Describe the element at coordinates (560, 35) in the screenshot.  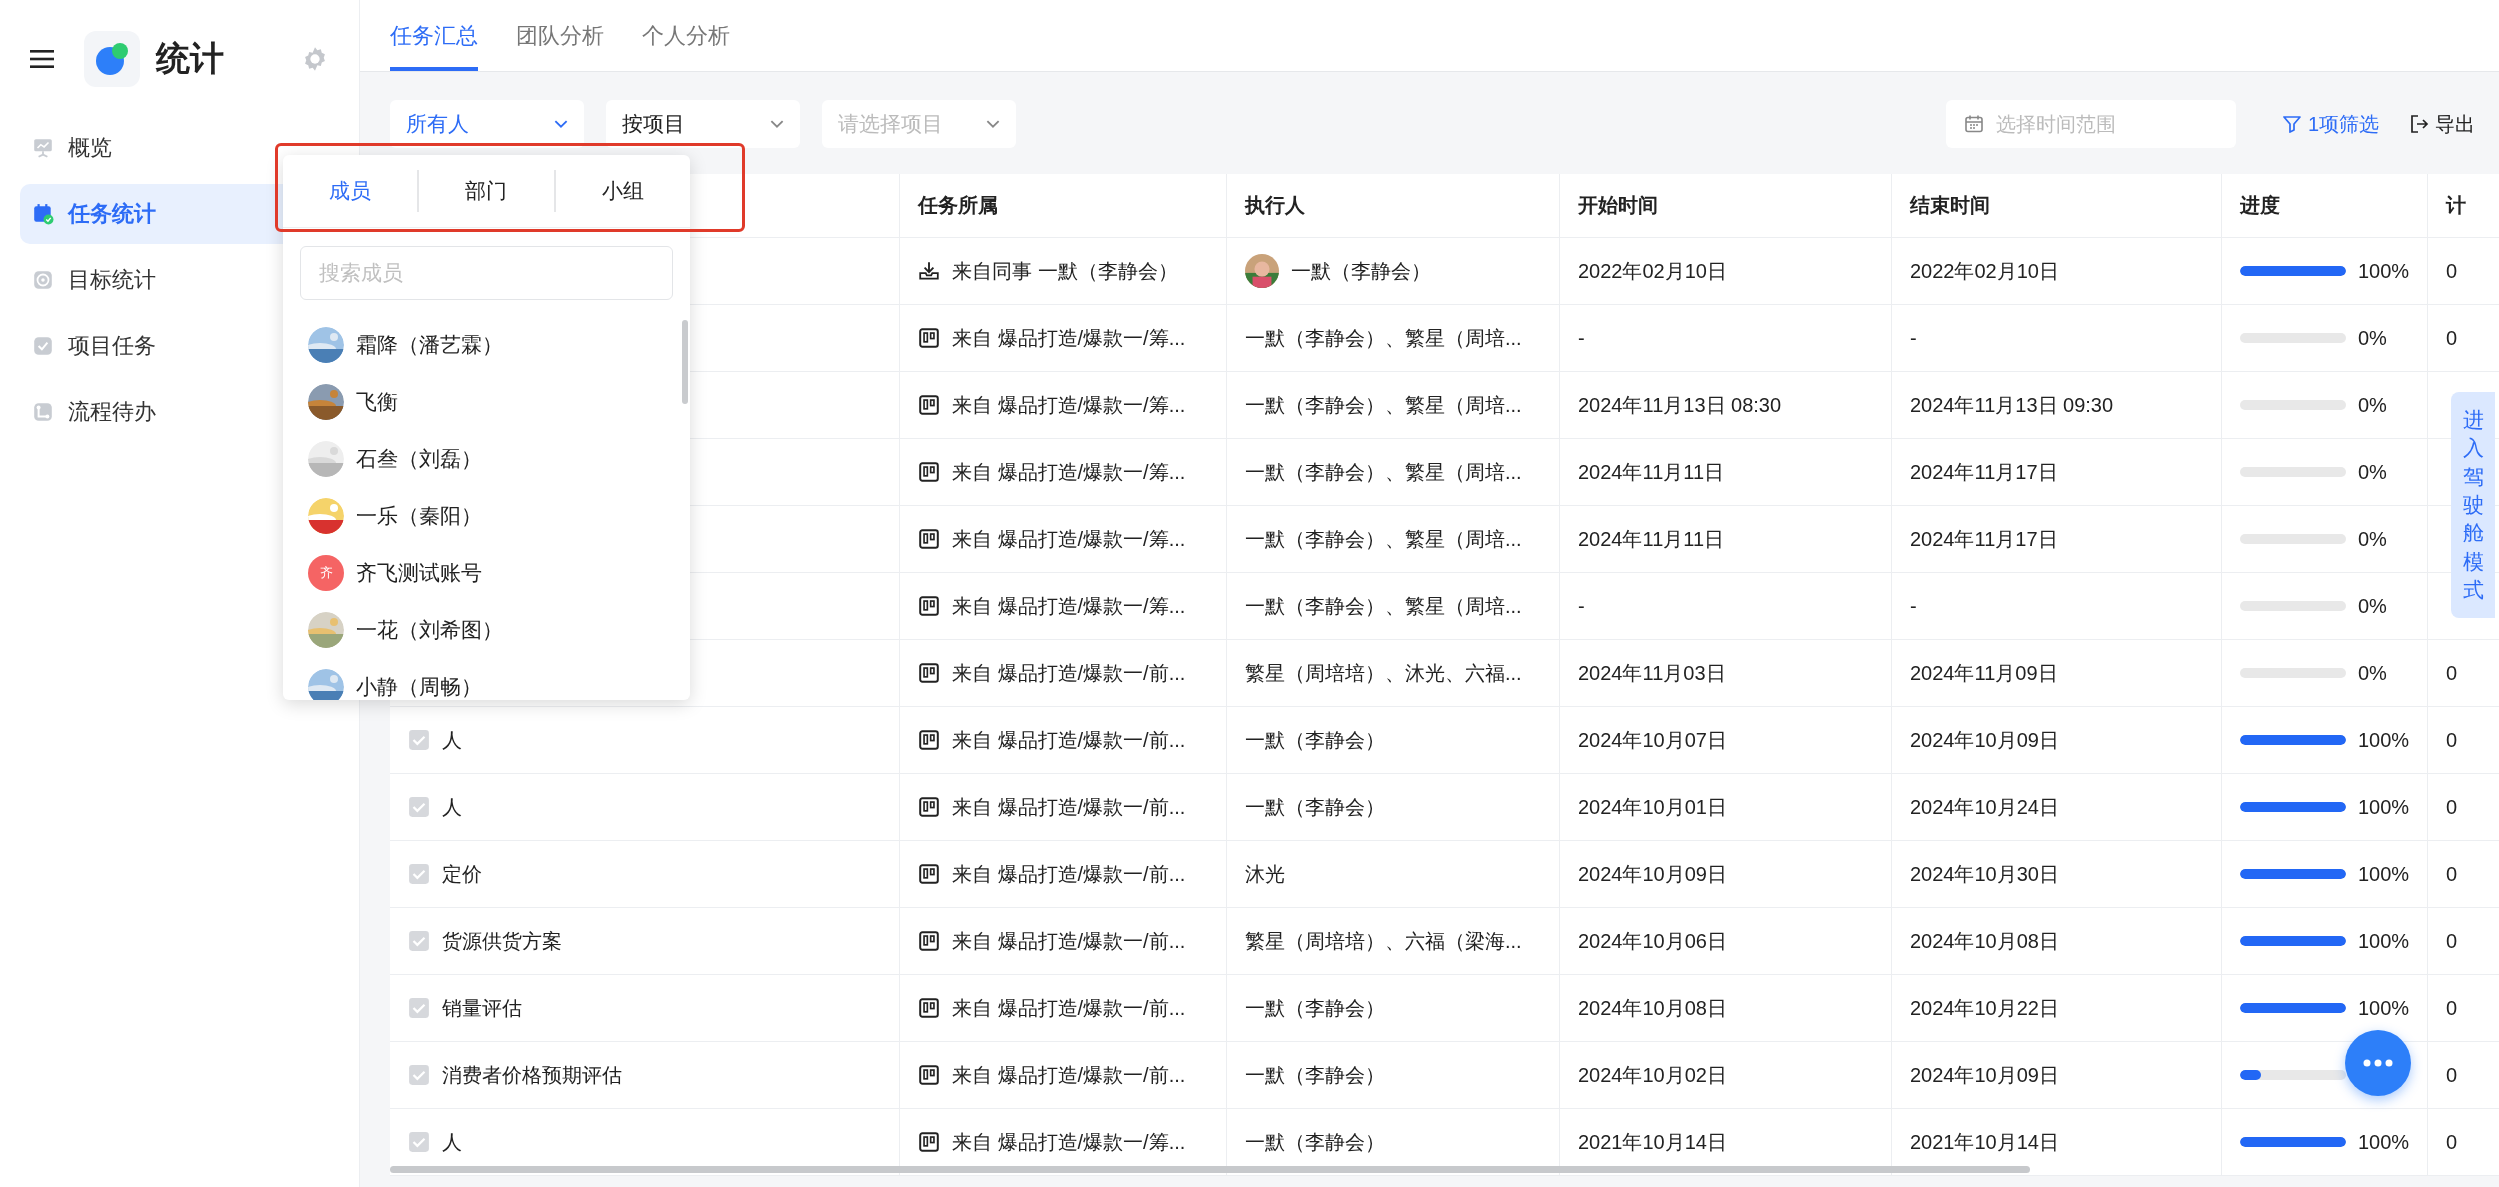
I see `tab: 团队分析` at that location.